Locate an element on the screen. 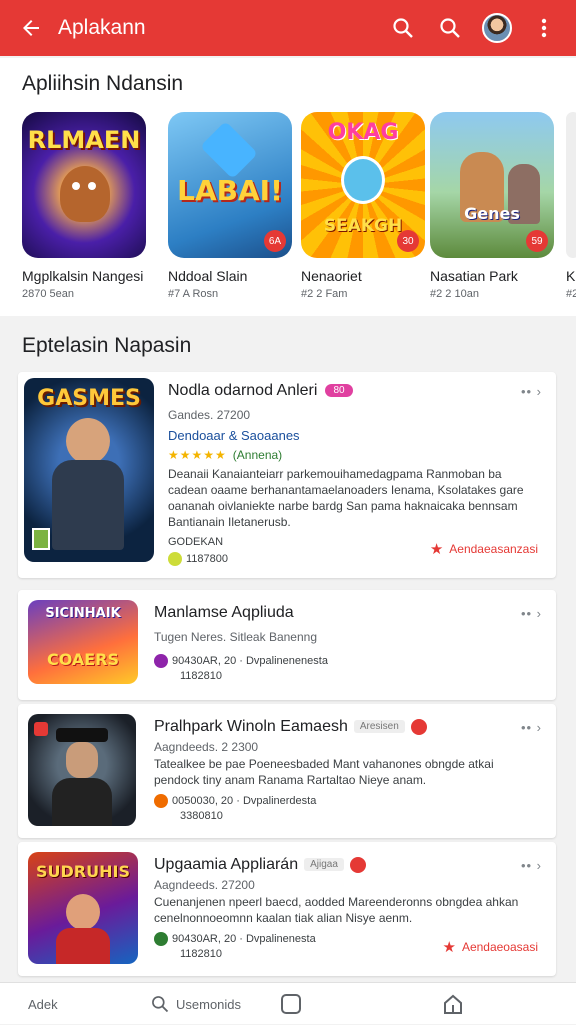 The width and height of the screenshot is (576, 1025). bottom-nav-search: Usemonids is located at coordinates (195, 1004).